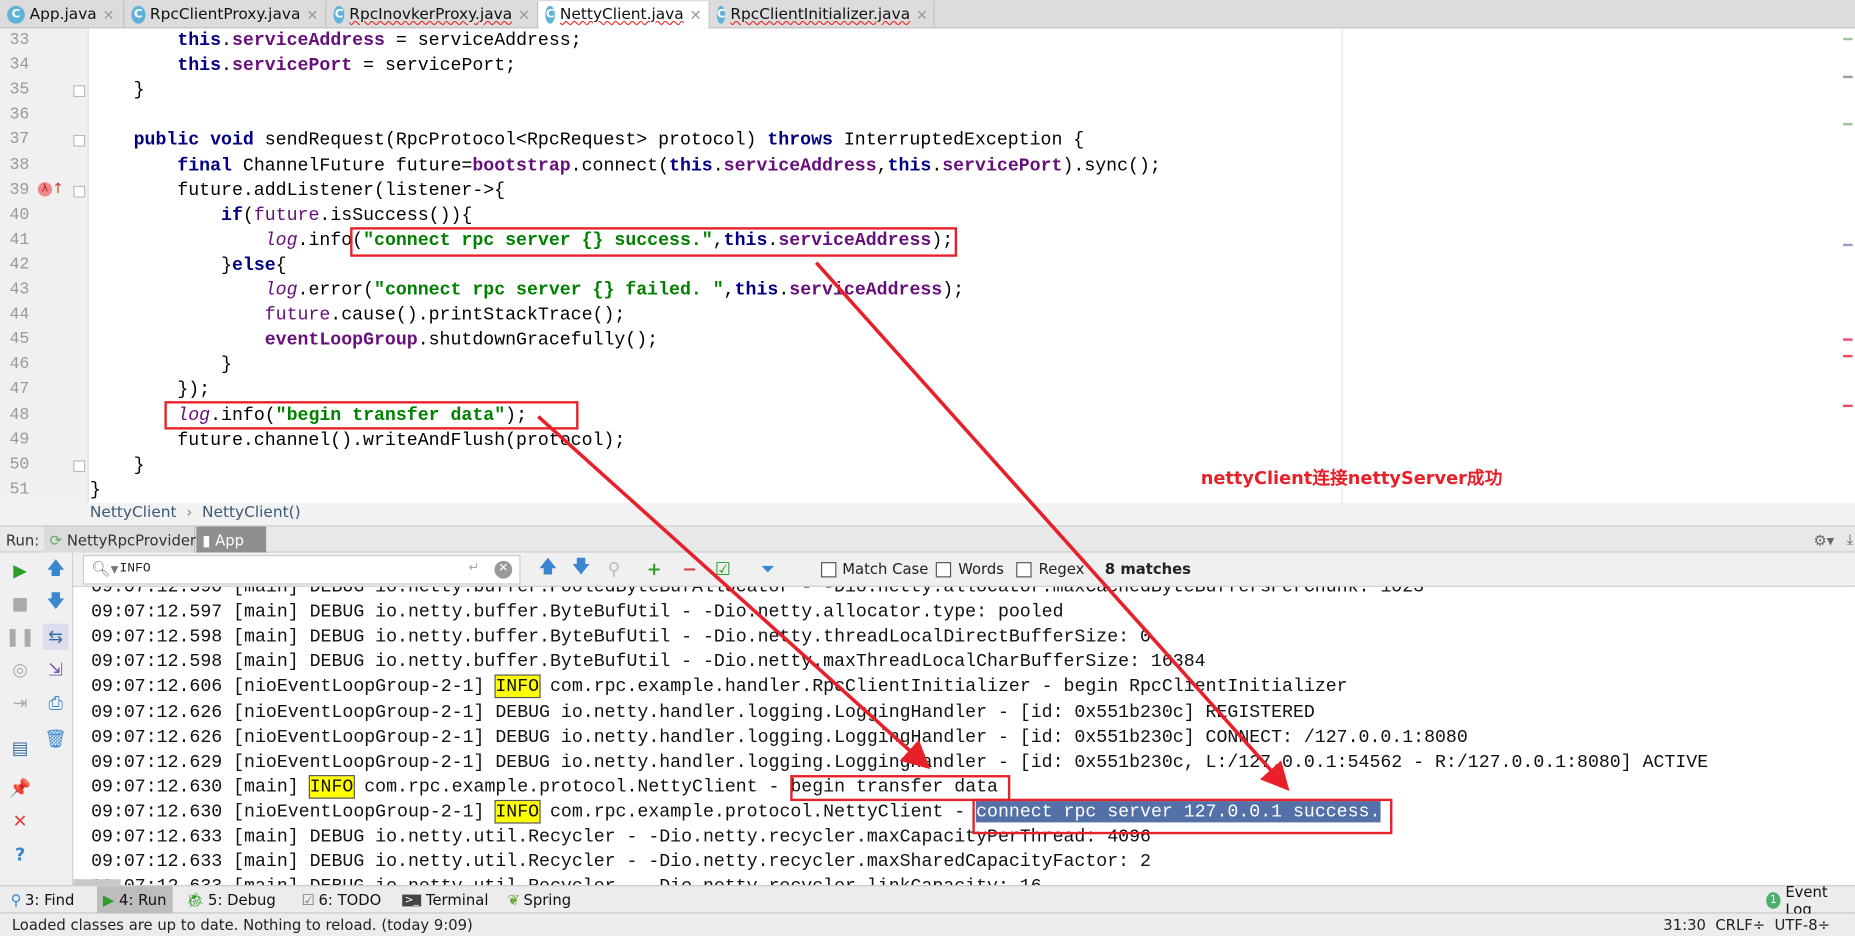 This screenshot has width=1855, height=936. What do you see at coordinates (1024, 570) in the screenshot?
I see `regex-checkbox` at bounding box center [1024, 570].